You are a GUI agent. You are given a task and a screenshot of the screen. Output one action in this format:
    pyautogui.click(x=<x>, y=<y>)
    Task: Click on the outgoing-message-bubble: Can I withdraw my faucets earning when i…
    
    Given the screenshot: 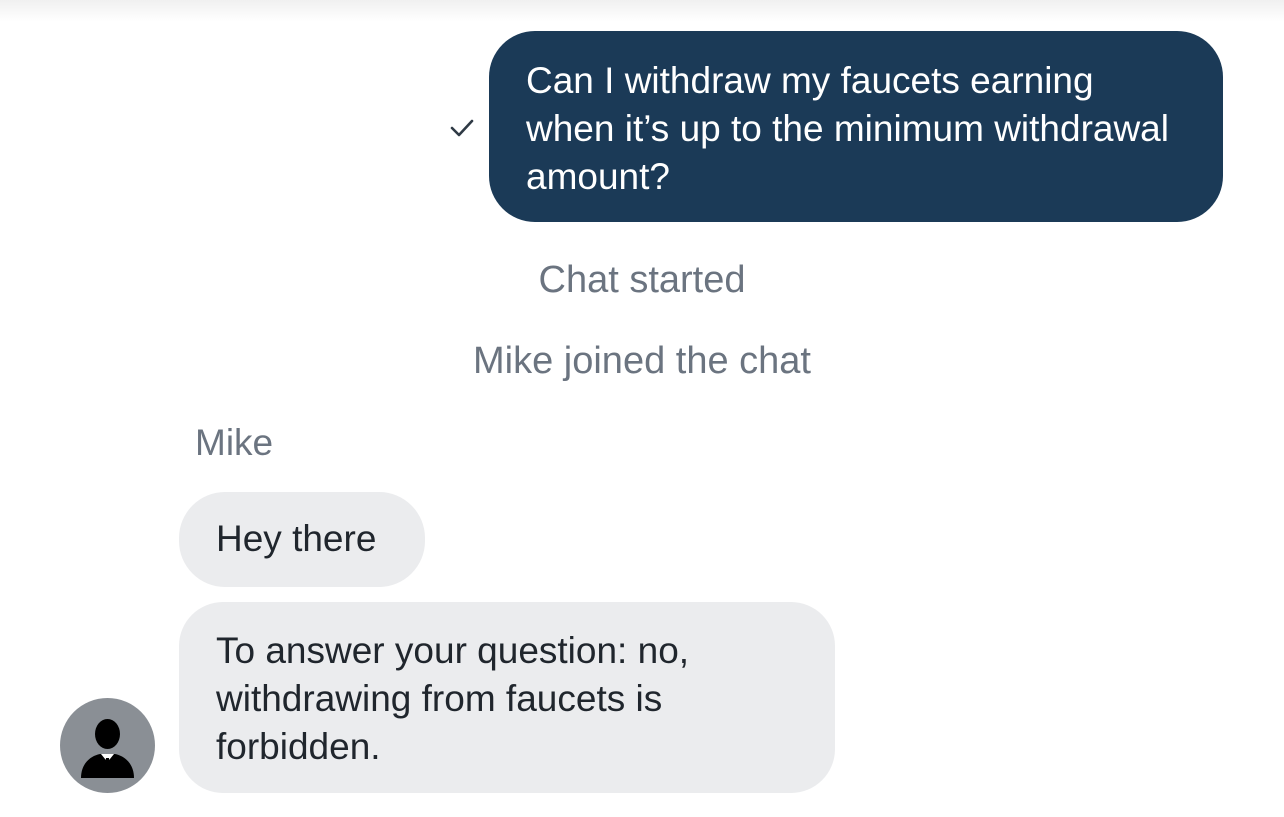 What is the action you would take?
    pyautogui.click(x=856, y=126)
    